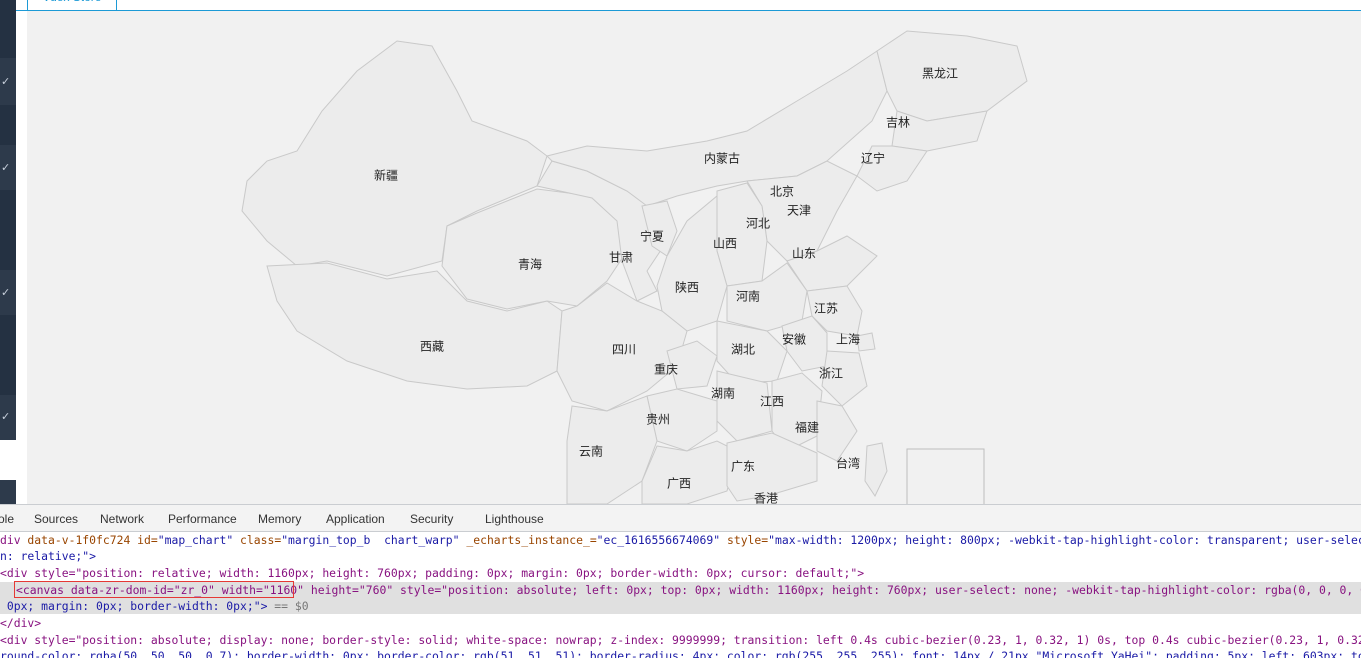  I want to click on province-label: 重庆, so click(666, 369).